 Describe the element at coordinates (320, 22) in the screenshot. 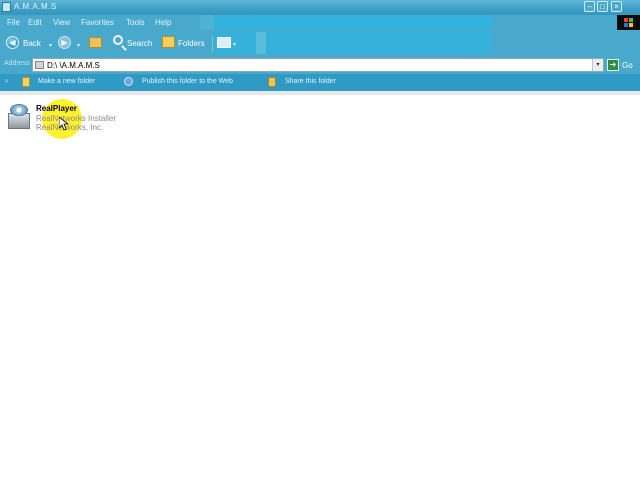

I see `menu-bar: File Edit View Favorites Tools Help` at that location.